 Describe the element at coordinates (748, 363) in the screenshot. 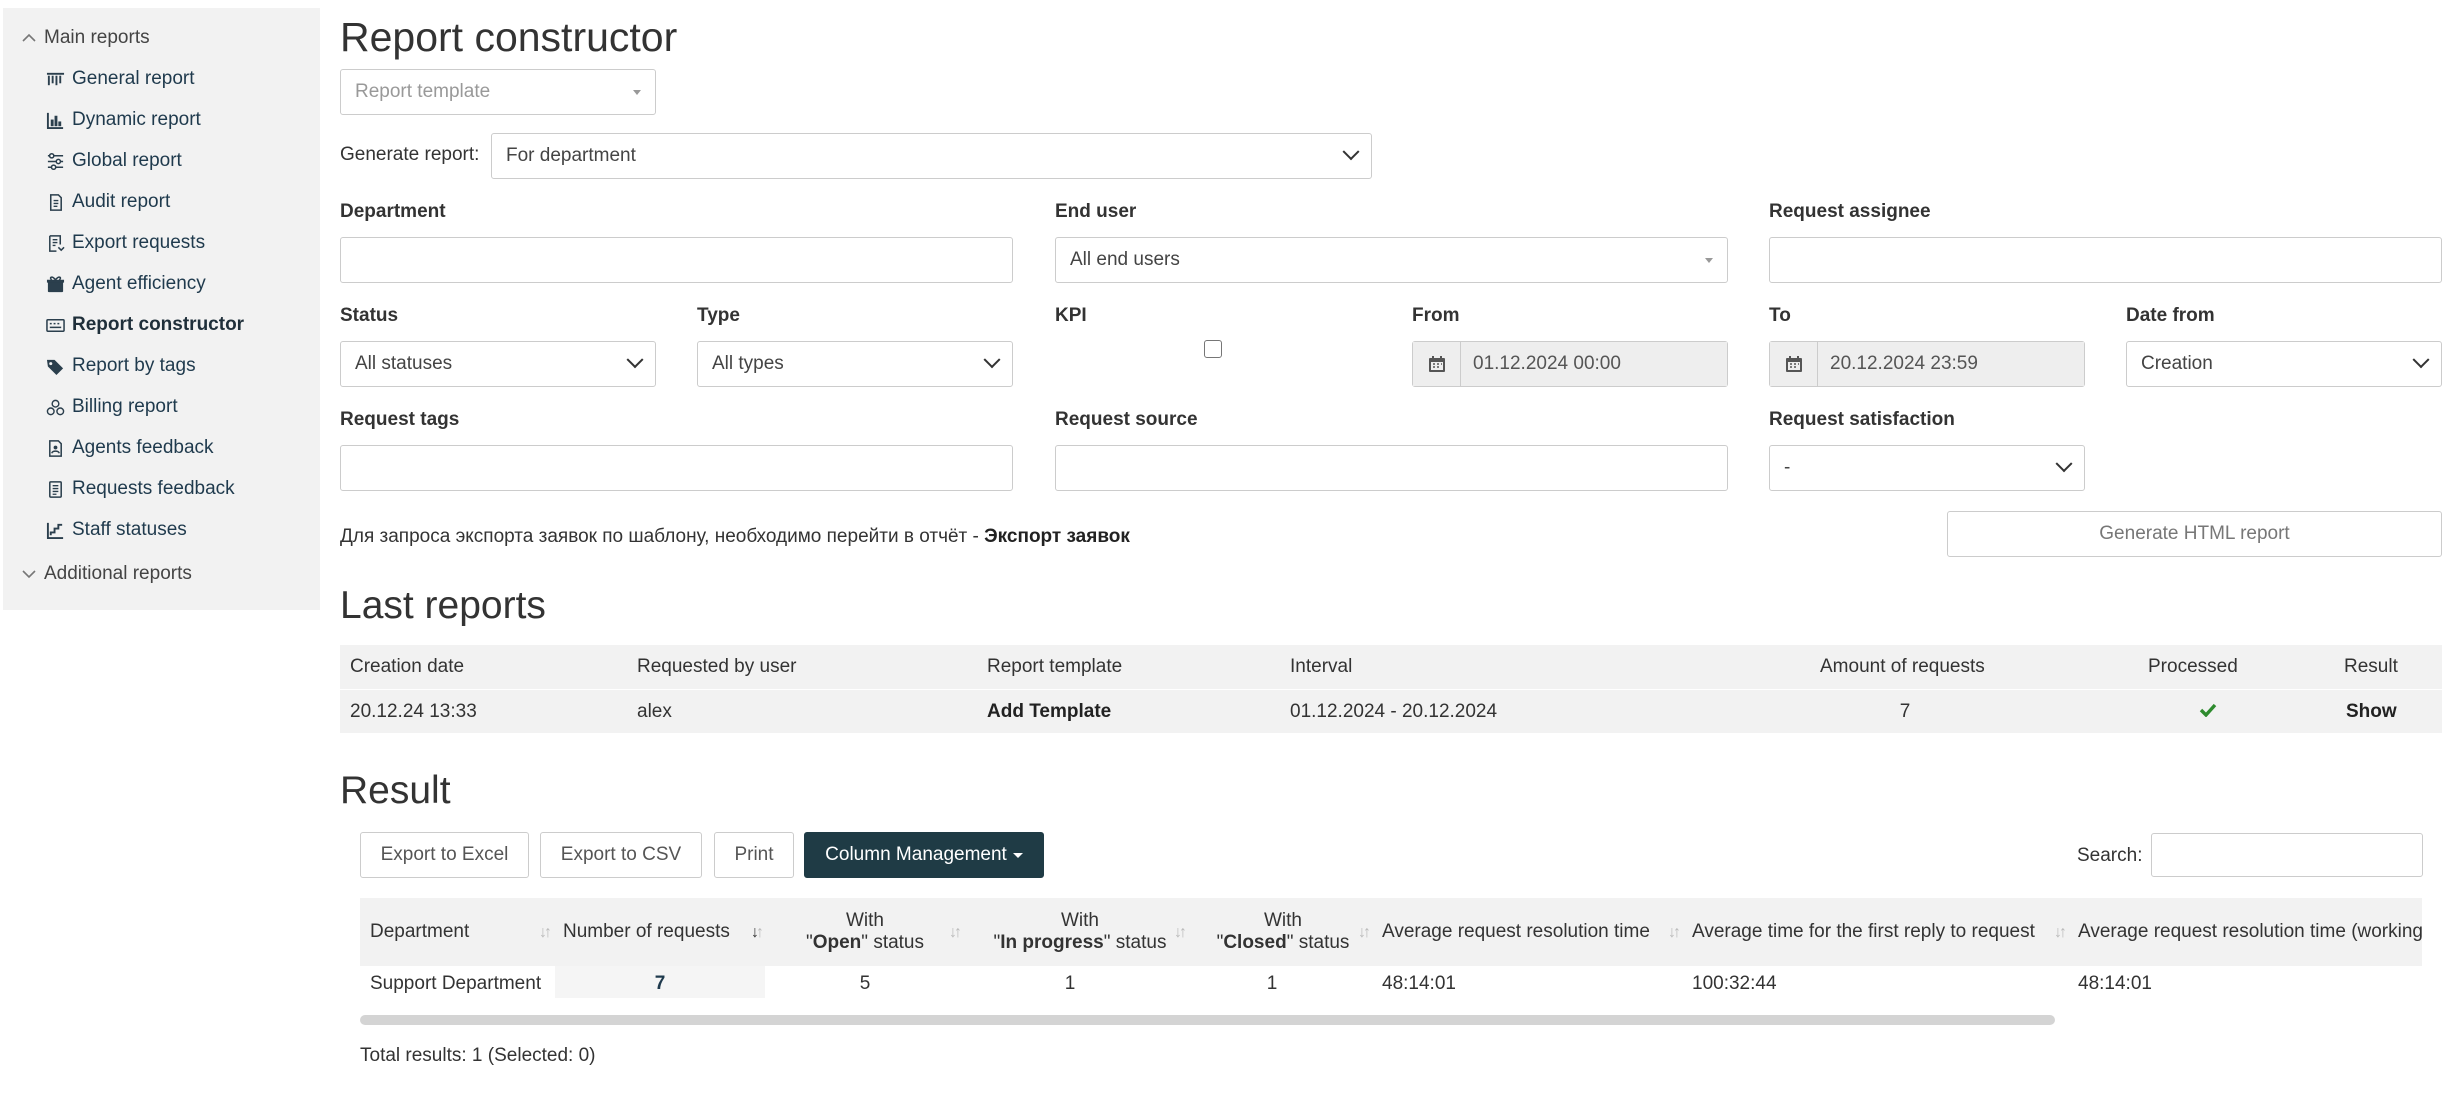

I see `type-value: All types` at that location.